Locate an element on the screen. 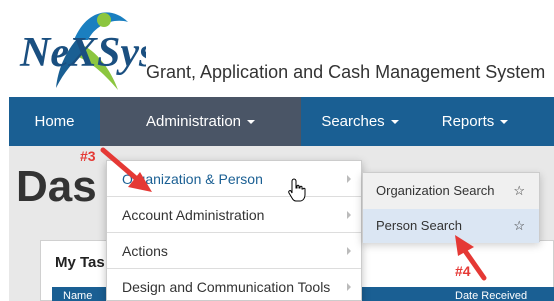 The height and width of the screenshot is (301, 554). submenu-item-label: Organization Search is located at coordinates (435, 190).